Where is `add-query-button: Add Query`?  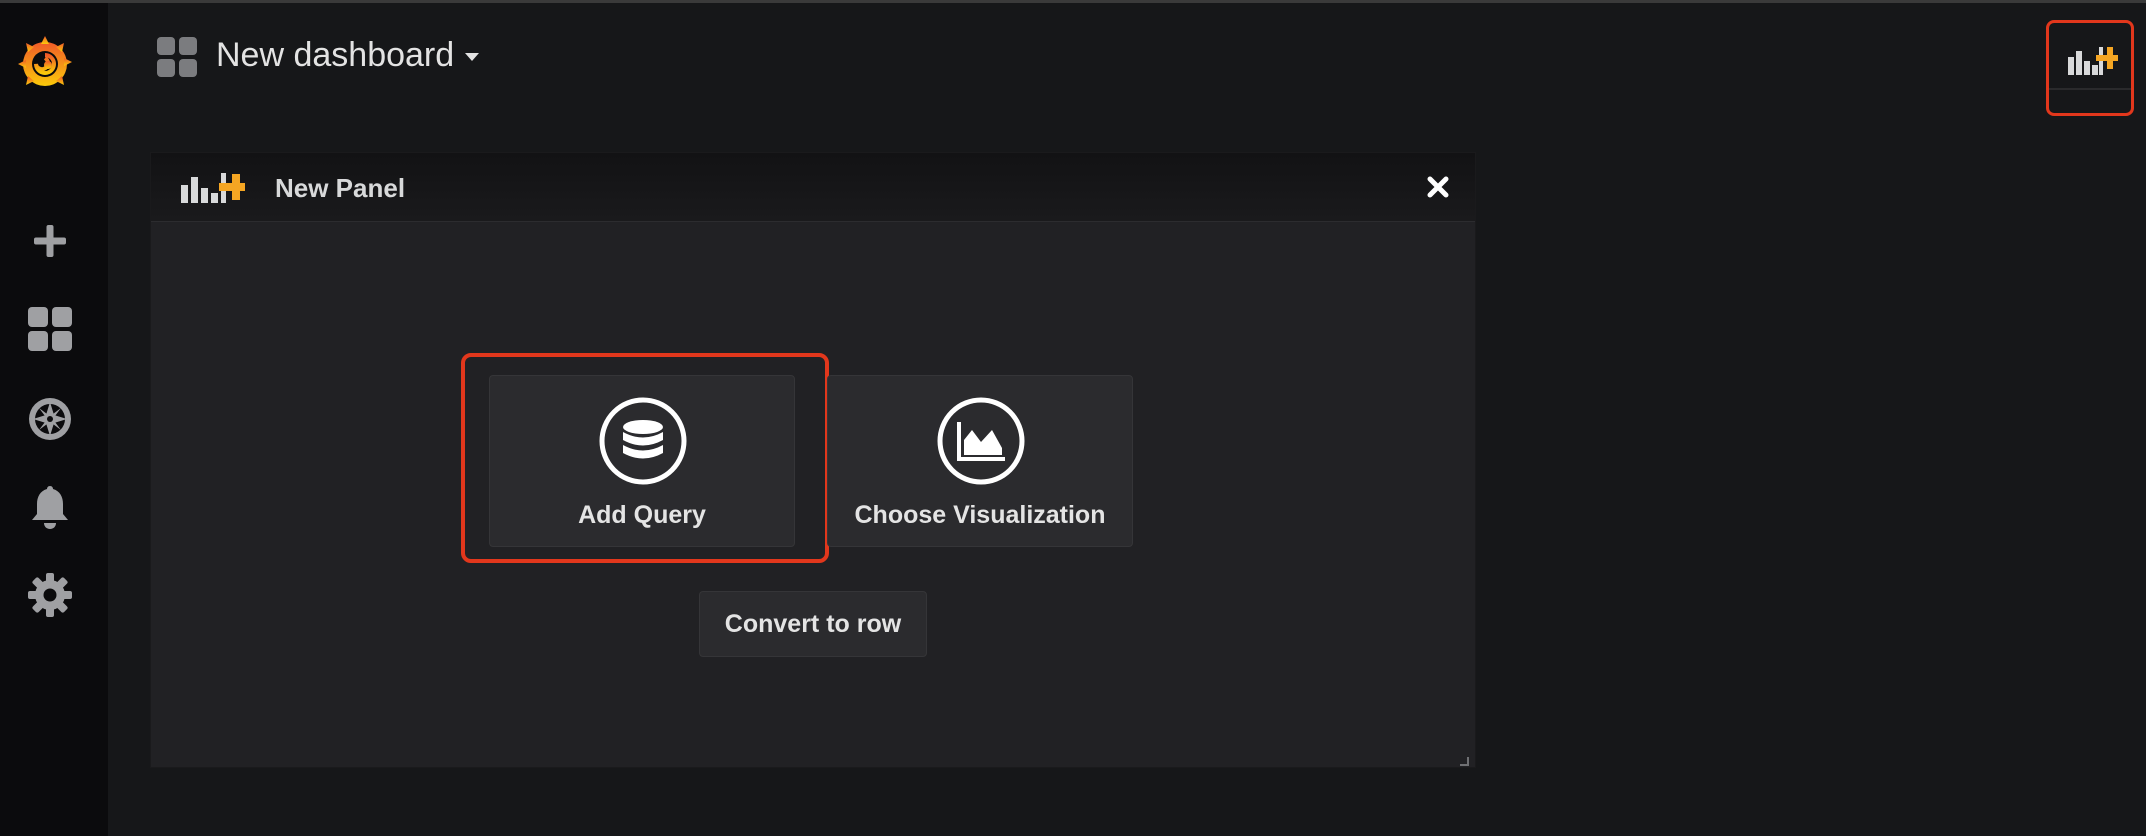
add-query-button: Add Query is located at coordinates (642, 461).